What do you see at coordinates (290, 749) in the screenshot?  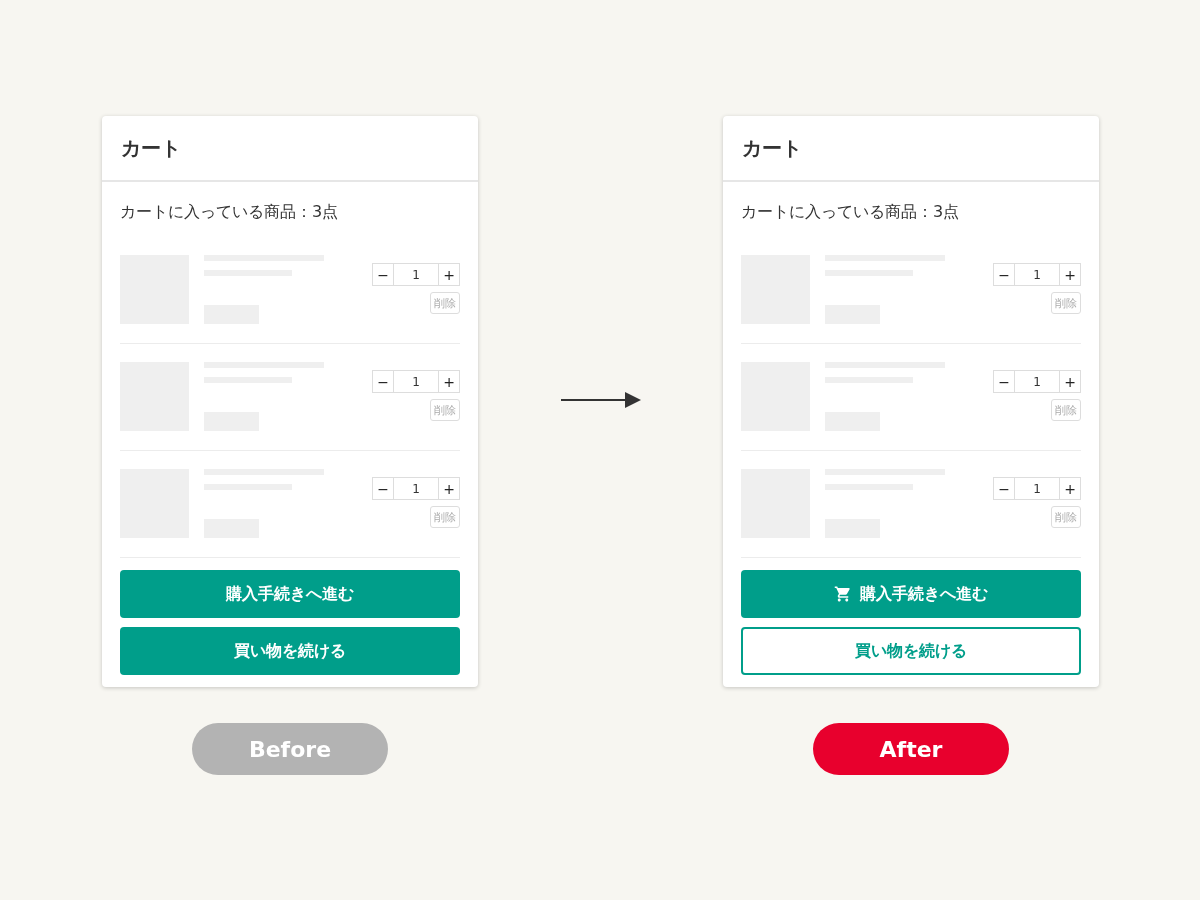 I see `caption-badge: Before` at bounding box center [290, 749].